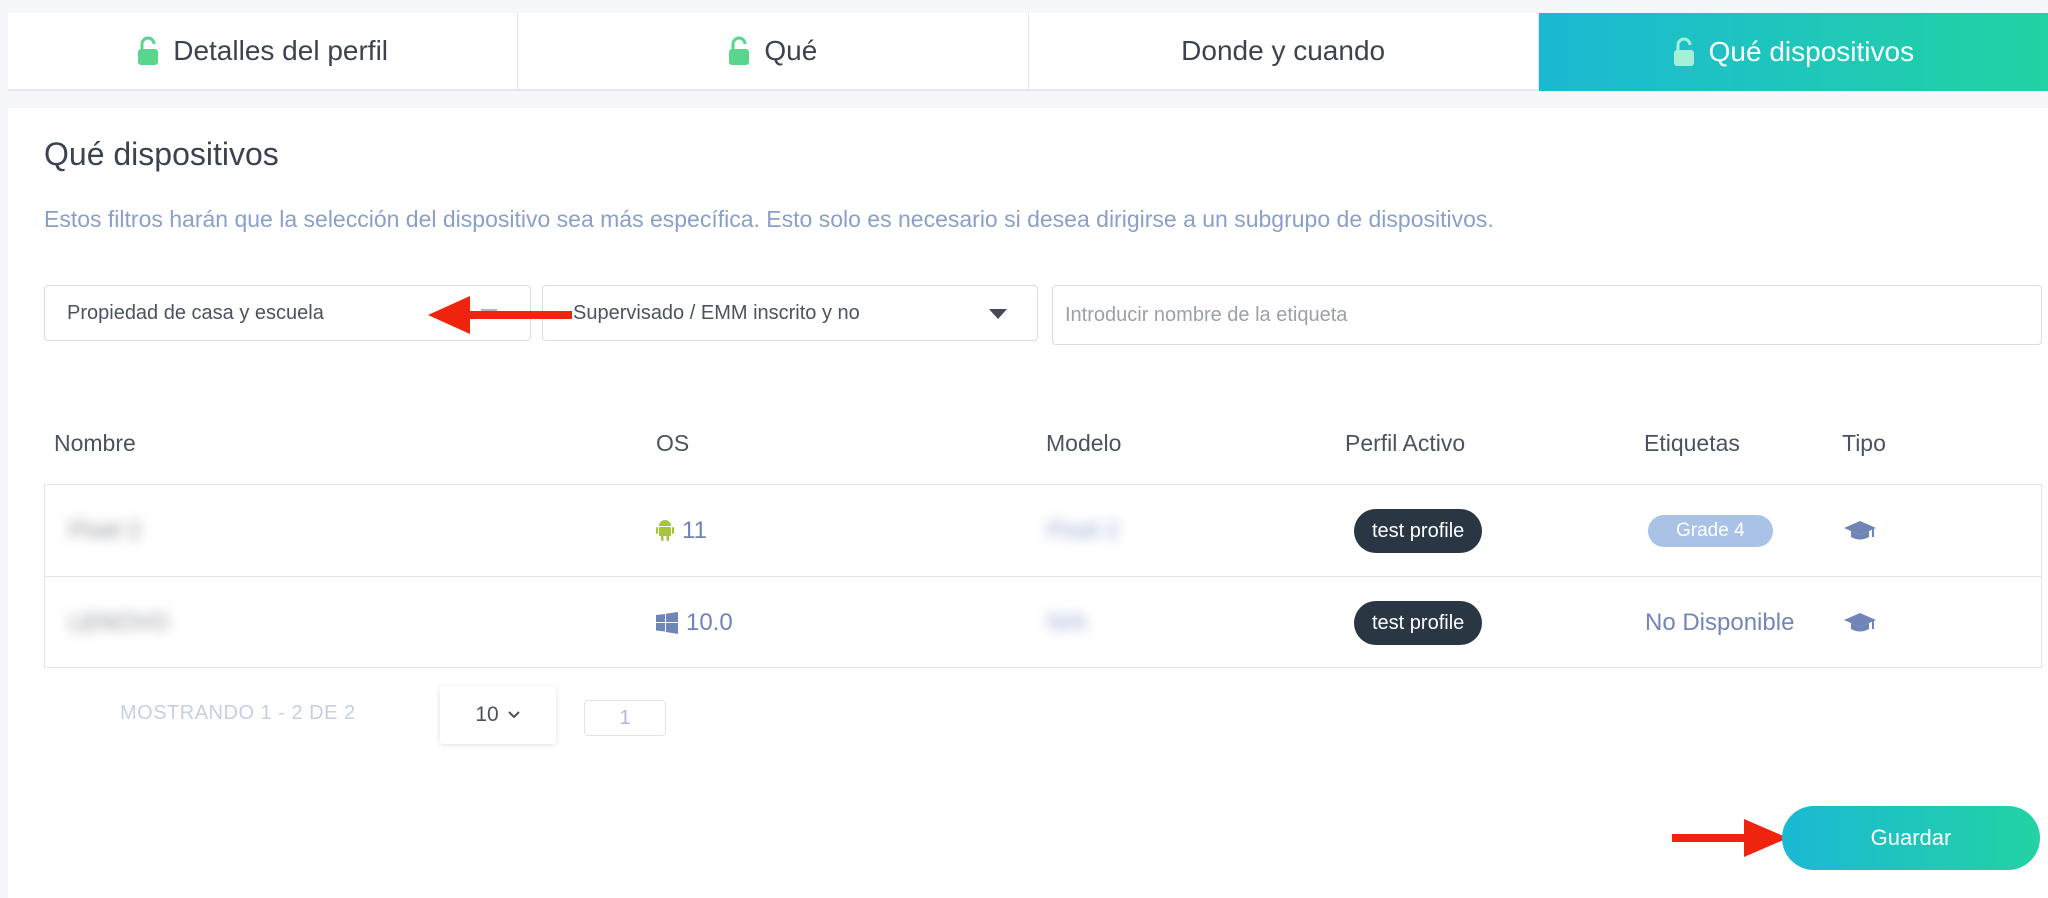 The height and width of the screenshot is (898, 2048). I want to click on column-header-model: Modelo, so click(1083, 443).